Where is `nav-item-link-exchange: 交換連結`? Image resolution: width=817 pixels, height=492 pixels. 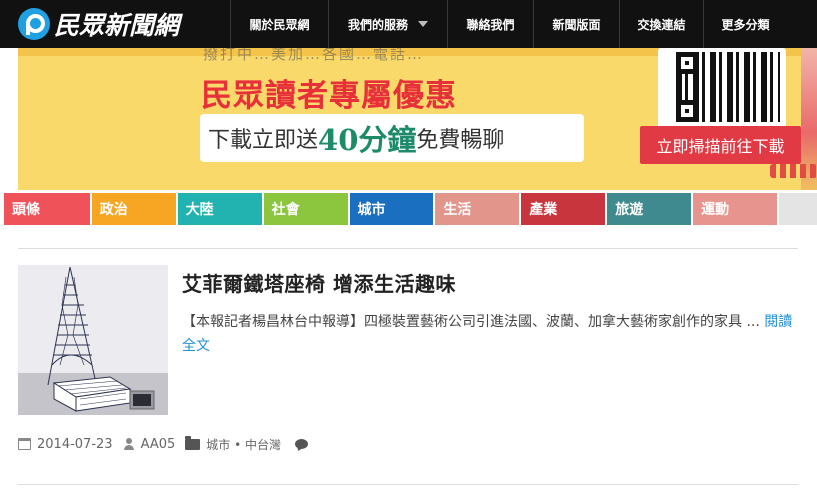
nav-item-link-exchange: 交換連結 is located at coordinates (661, 24).